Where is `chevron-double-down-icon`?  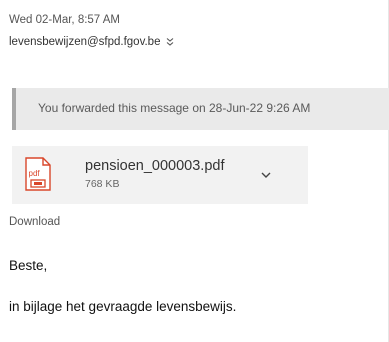 chevron-double-down-icon is located at coordinates (170, 42).